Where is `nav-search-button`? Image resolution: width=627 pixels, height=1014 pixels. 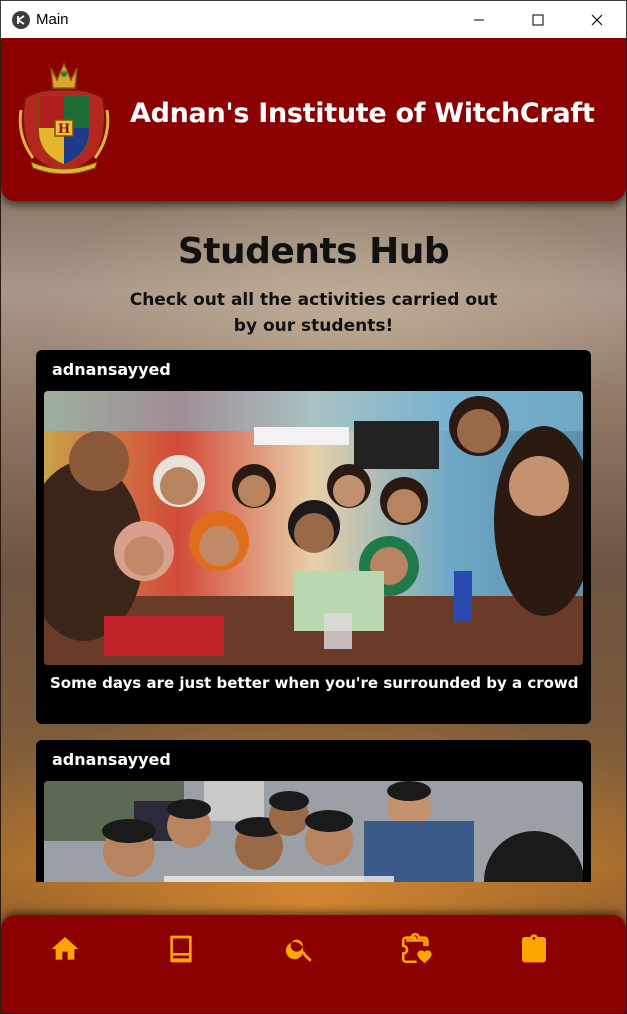
nav-search-button is located at coordinates (300, 949).